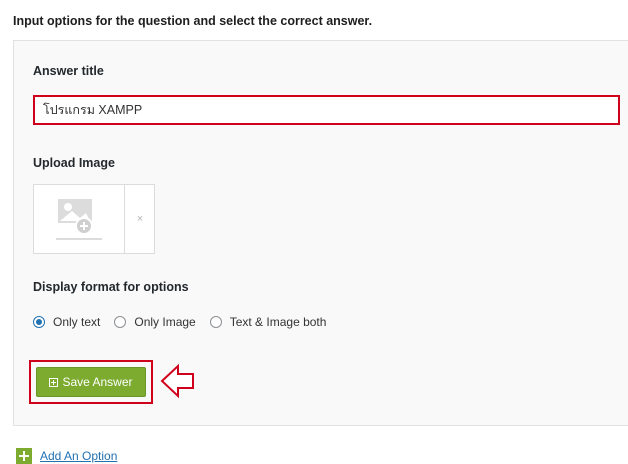 This screenshot has height=464, width=628. Describe the element at coordinates (74, 163) in the screenshot. I see `upload-image-label: Upload Image` at that location.